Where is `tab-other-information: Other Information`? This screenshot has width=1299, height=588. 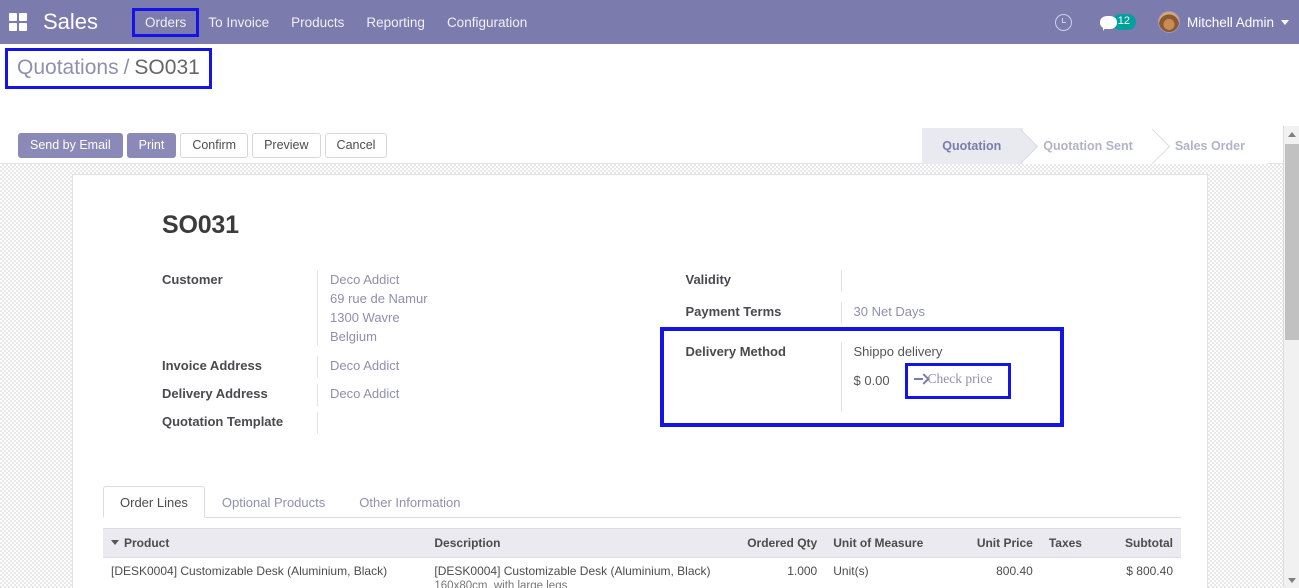
tab-other-information: Other Information is located at coordinates (409, 502).